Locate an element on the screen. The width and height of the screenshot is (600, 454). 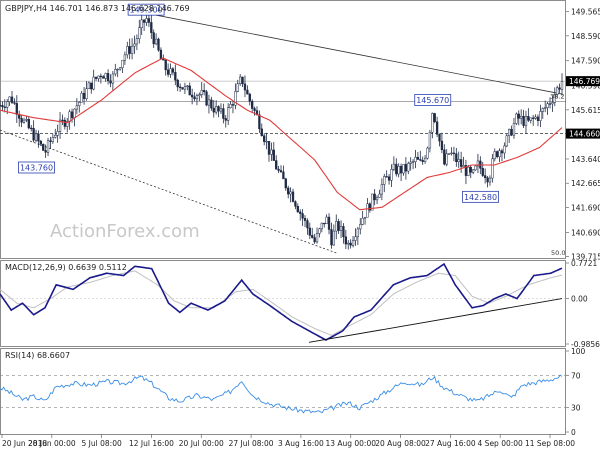
rsi-tick-label: 0 is located at coordinates (573, 432).